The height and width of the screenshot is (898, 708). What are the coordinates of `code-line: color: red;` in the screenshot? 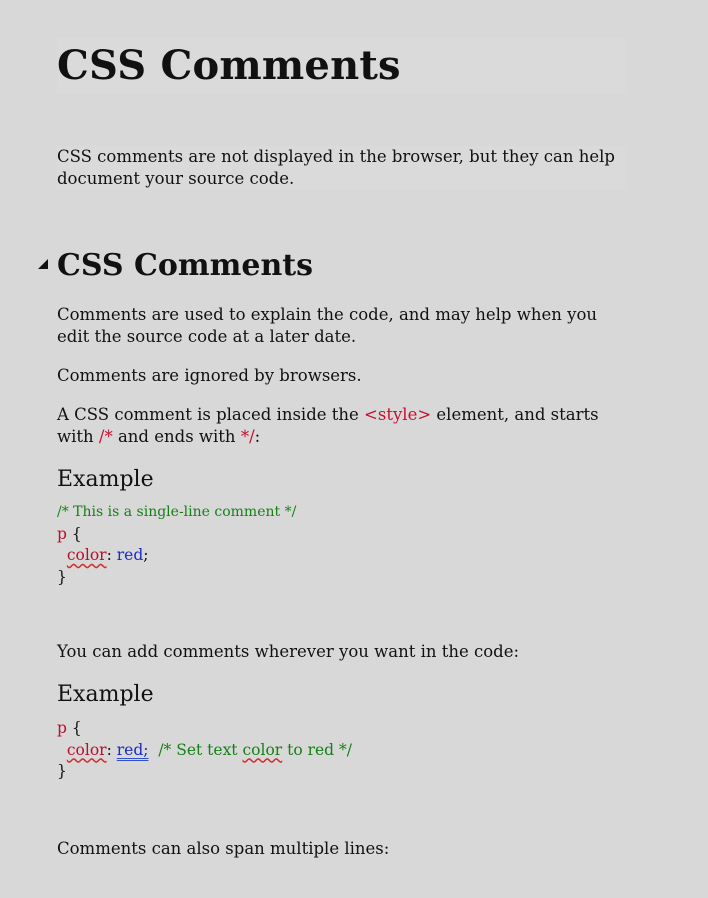 It's located at (342, 556).